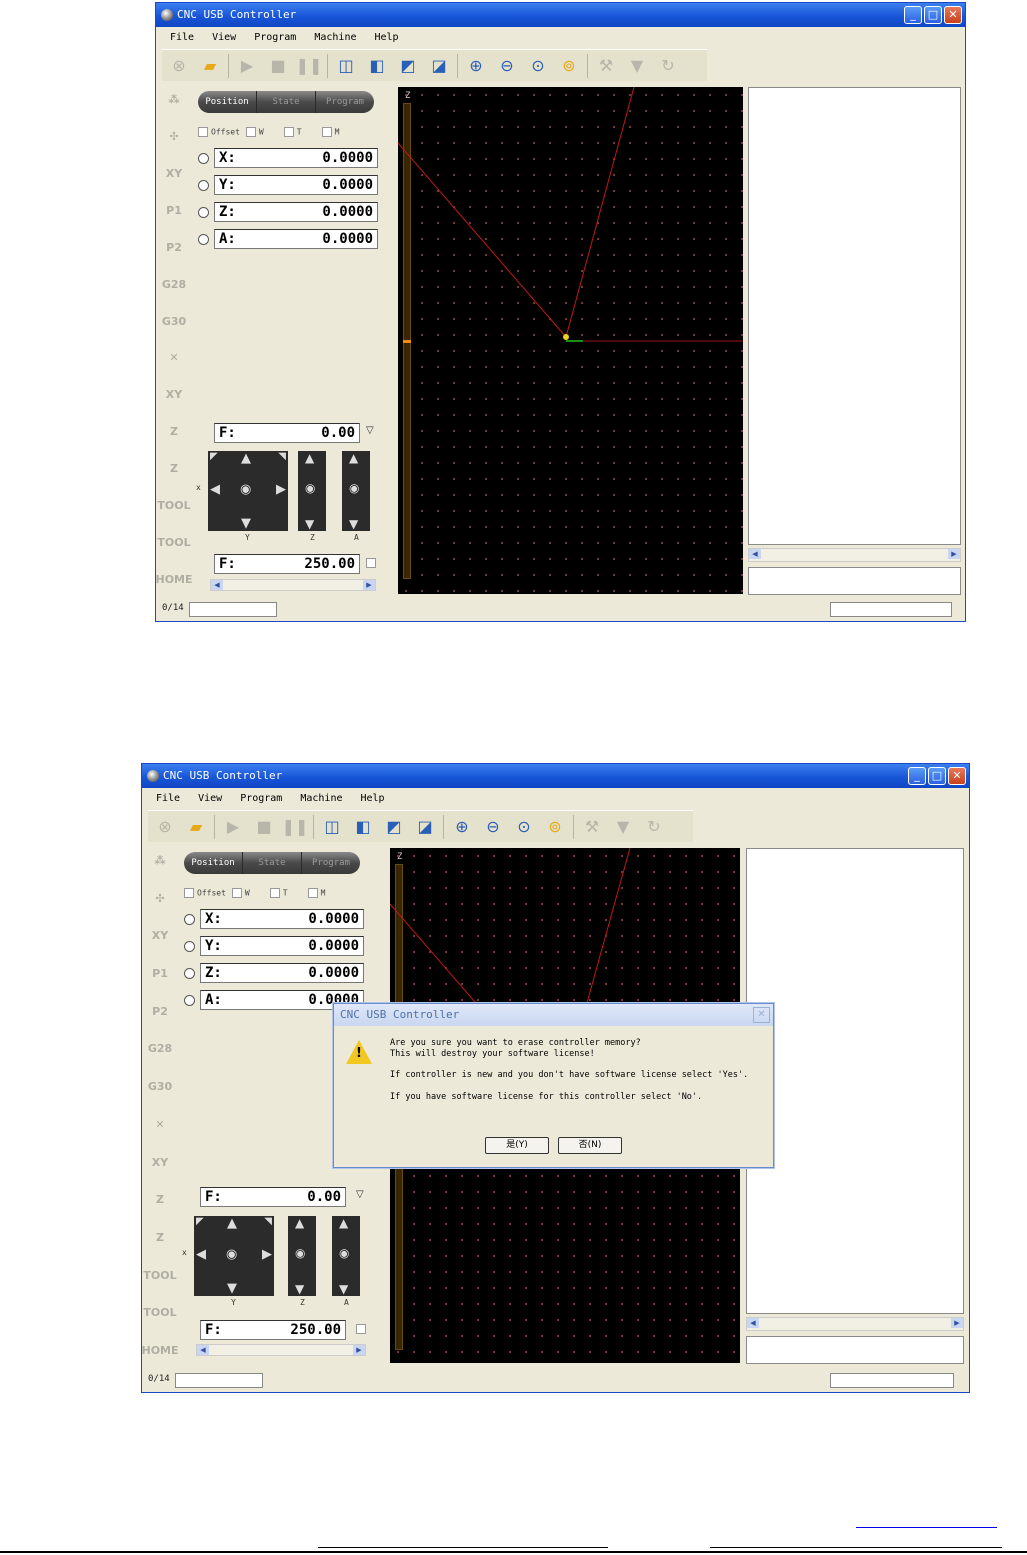 This screenshot has height=1555, width=1027. Describe the element at coordinates (957, 776) in the screenshot. I see `close-button: ✕` at that location.